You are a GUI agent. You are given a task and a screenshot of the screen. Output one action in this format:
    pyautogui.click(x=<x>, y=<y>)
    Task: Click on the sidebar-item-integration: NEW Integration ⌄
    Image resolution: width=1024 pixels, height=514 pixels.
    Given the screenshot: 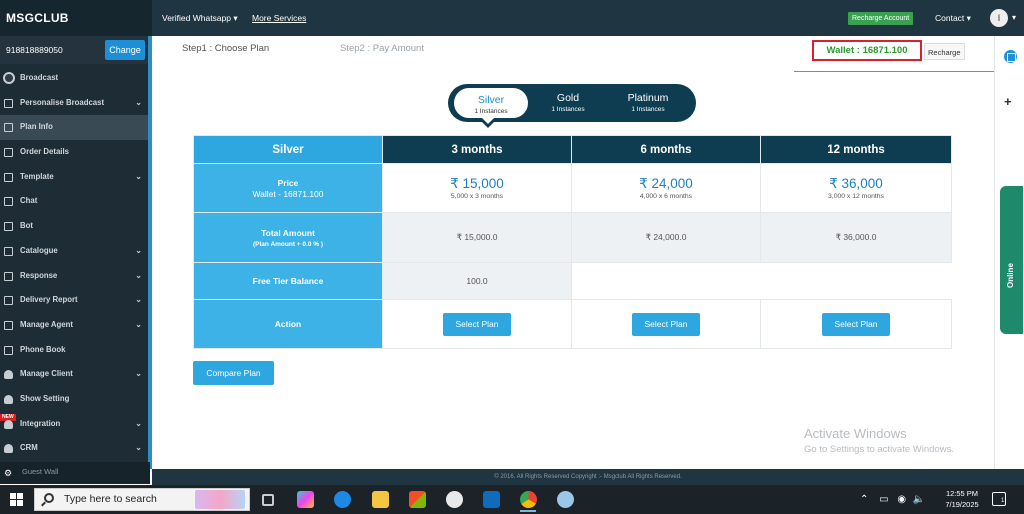 What is the action you would take?
    pyautogui.click(x=75, y=424)
    